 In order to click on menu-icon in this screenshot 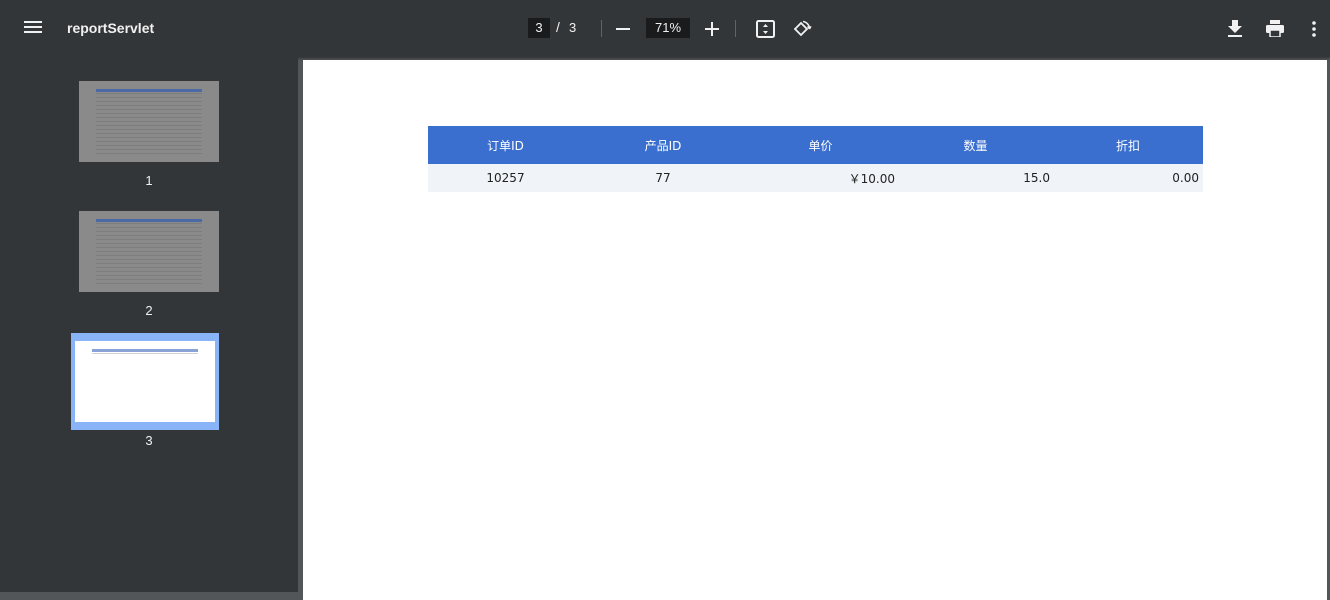, I will do `click(33, 29)`.